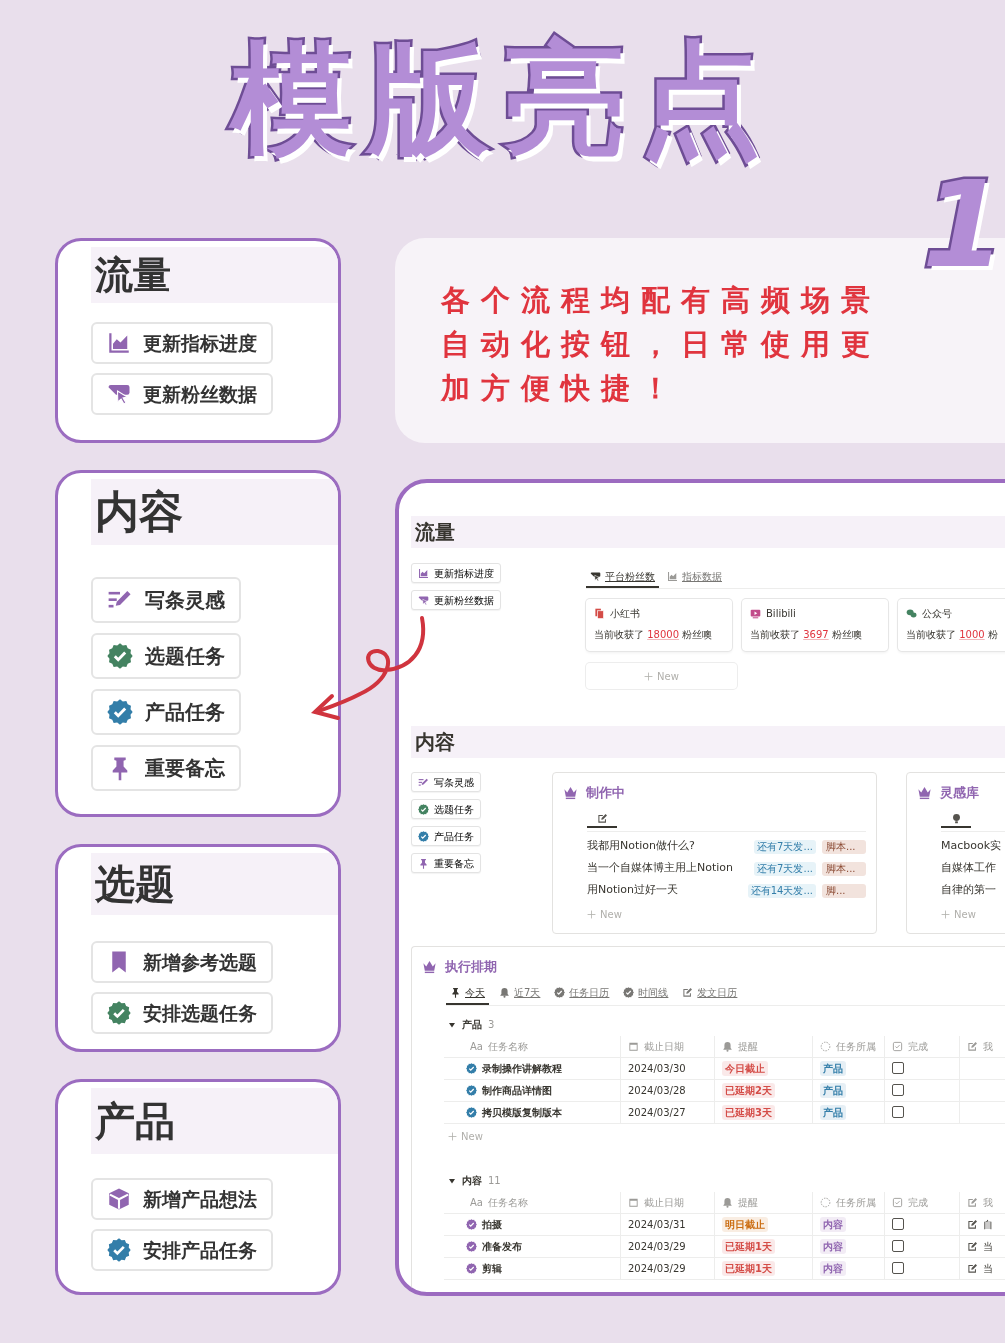 This screenshot has height=1343, width=1005. What do you see at coordinates (214, 1121) in the screenshot?
I see `section-heading: 产品` at bounding box center [214, 1121].